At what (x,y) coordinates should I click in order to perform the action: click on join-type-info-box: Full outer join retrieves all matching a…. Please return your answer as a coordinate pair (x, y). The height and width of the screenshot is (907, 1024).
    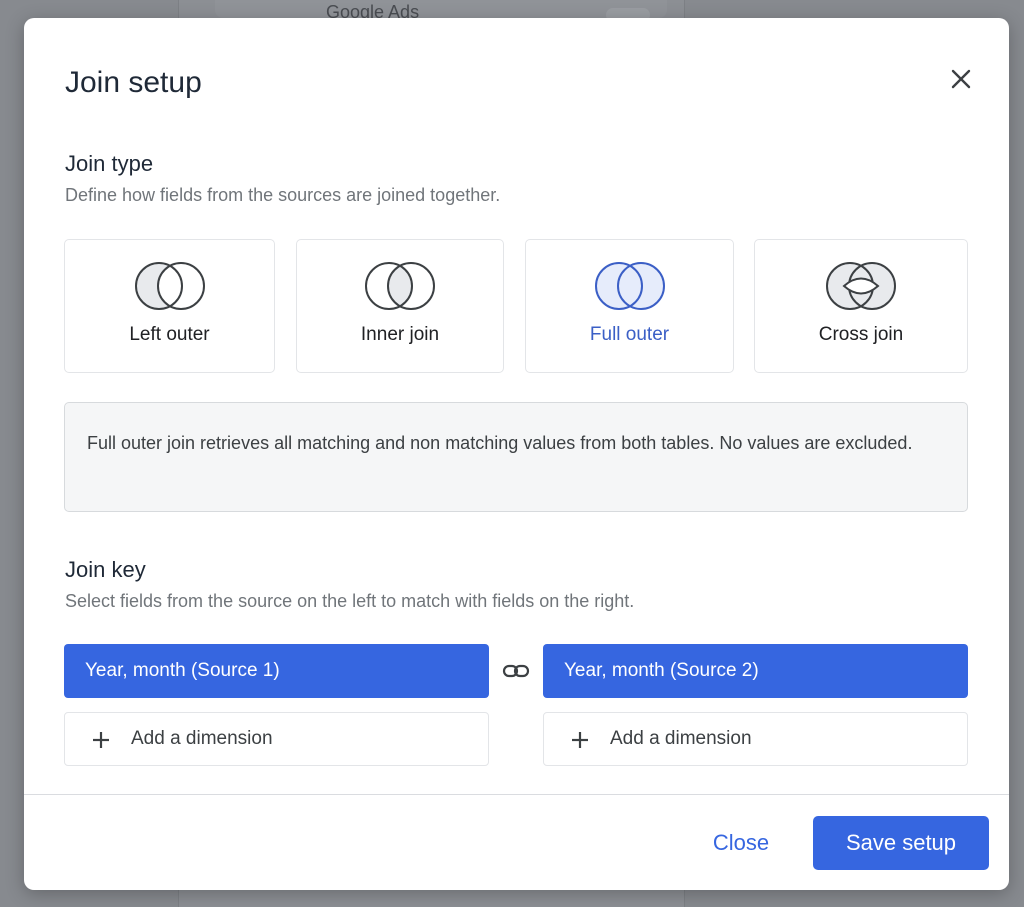
    Looking at the image, I should click on (516, 457).